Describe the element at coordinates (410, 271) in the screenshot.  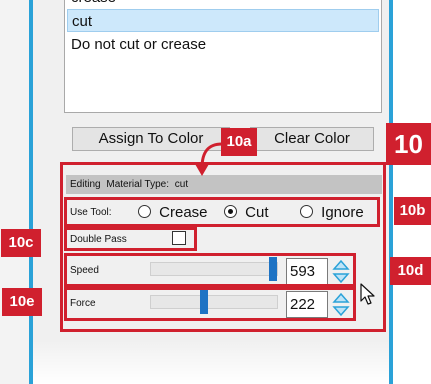
I see `callout-10d: 10d` at that location.